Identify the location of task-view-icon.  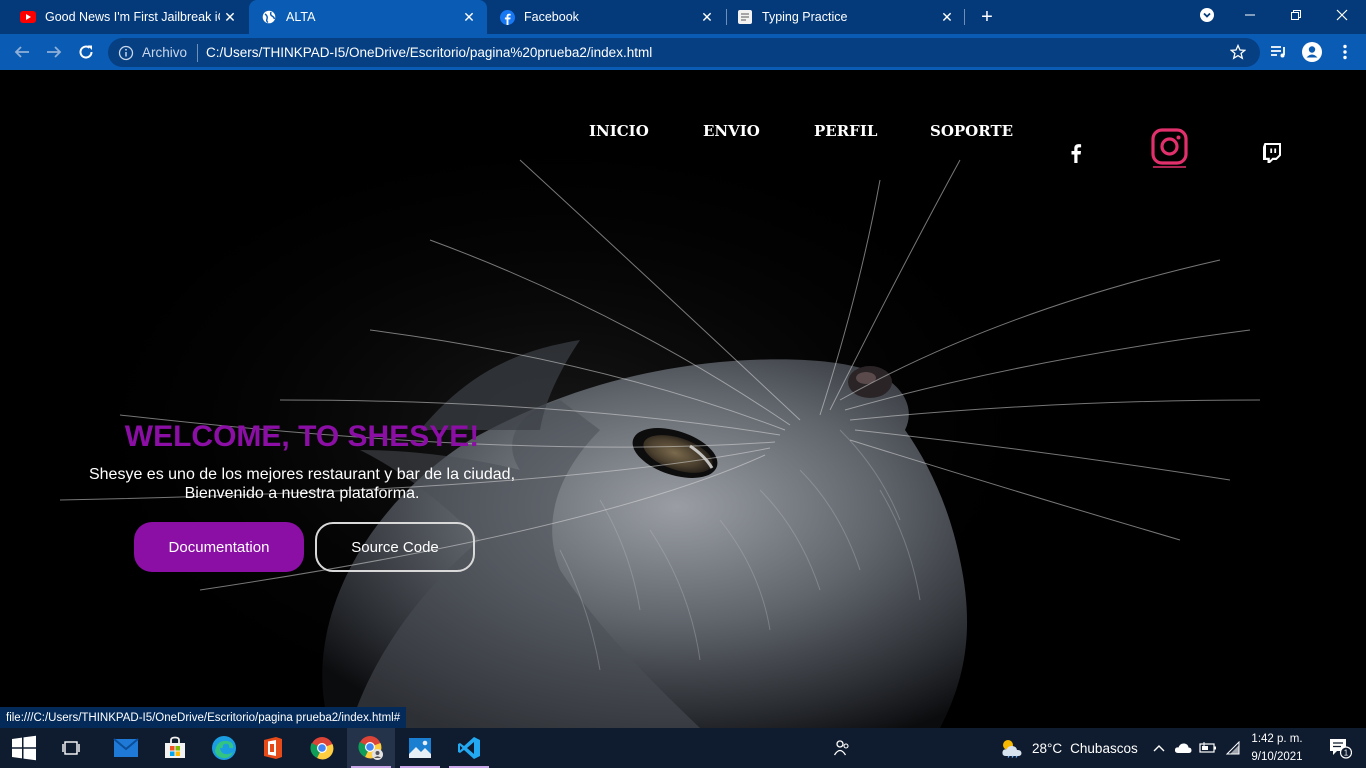
(71, 748).